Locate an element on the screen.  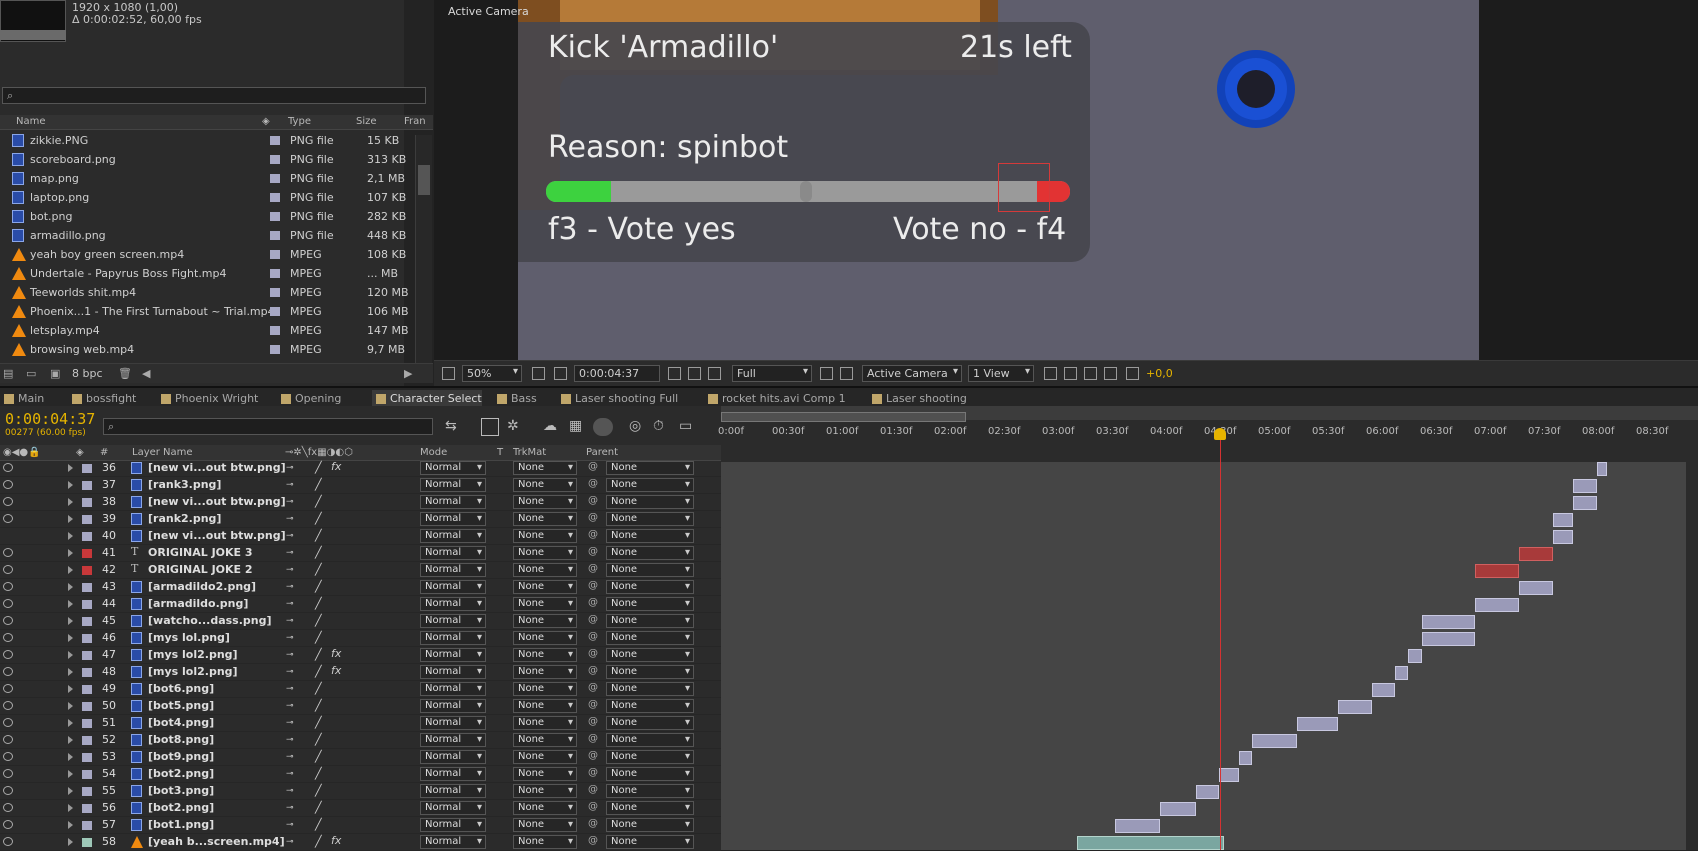
timeline-timecode: 0:00:04:37 is located at coordinates (50, 419).